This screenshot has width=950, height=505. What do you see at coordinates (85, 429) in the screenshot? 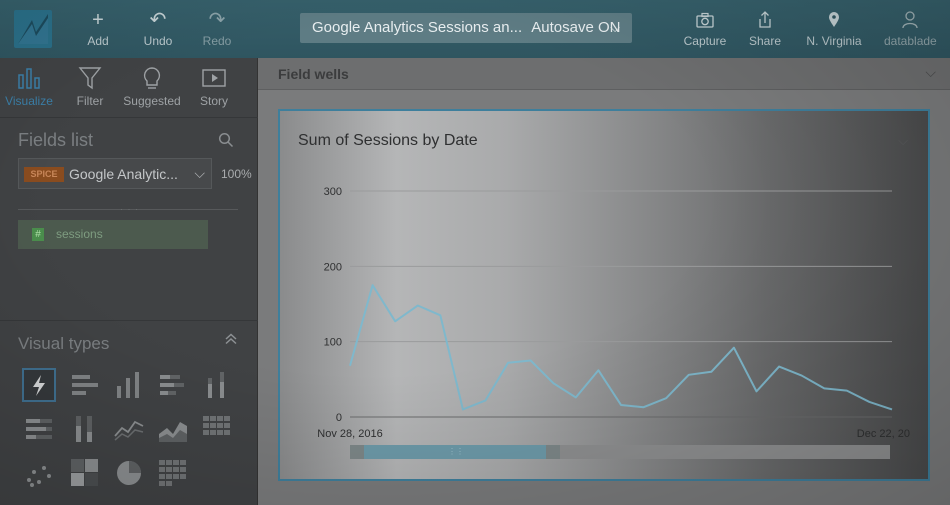
I see `stacked-vertical-100-icon` at bounding box center [85, 429].